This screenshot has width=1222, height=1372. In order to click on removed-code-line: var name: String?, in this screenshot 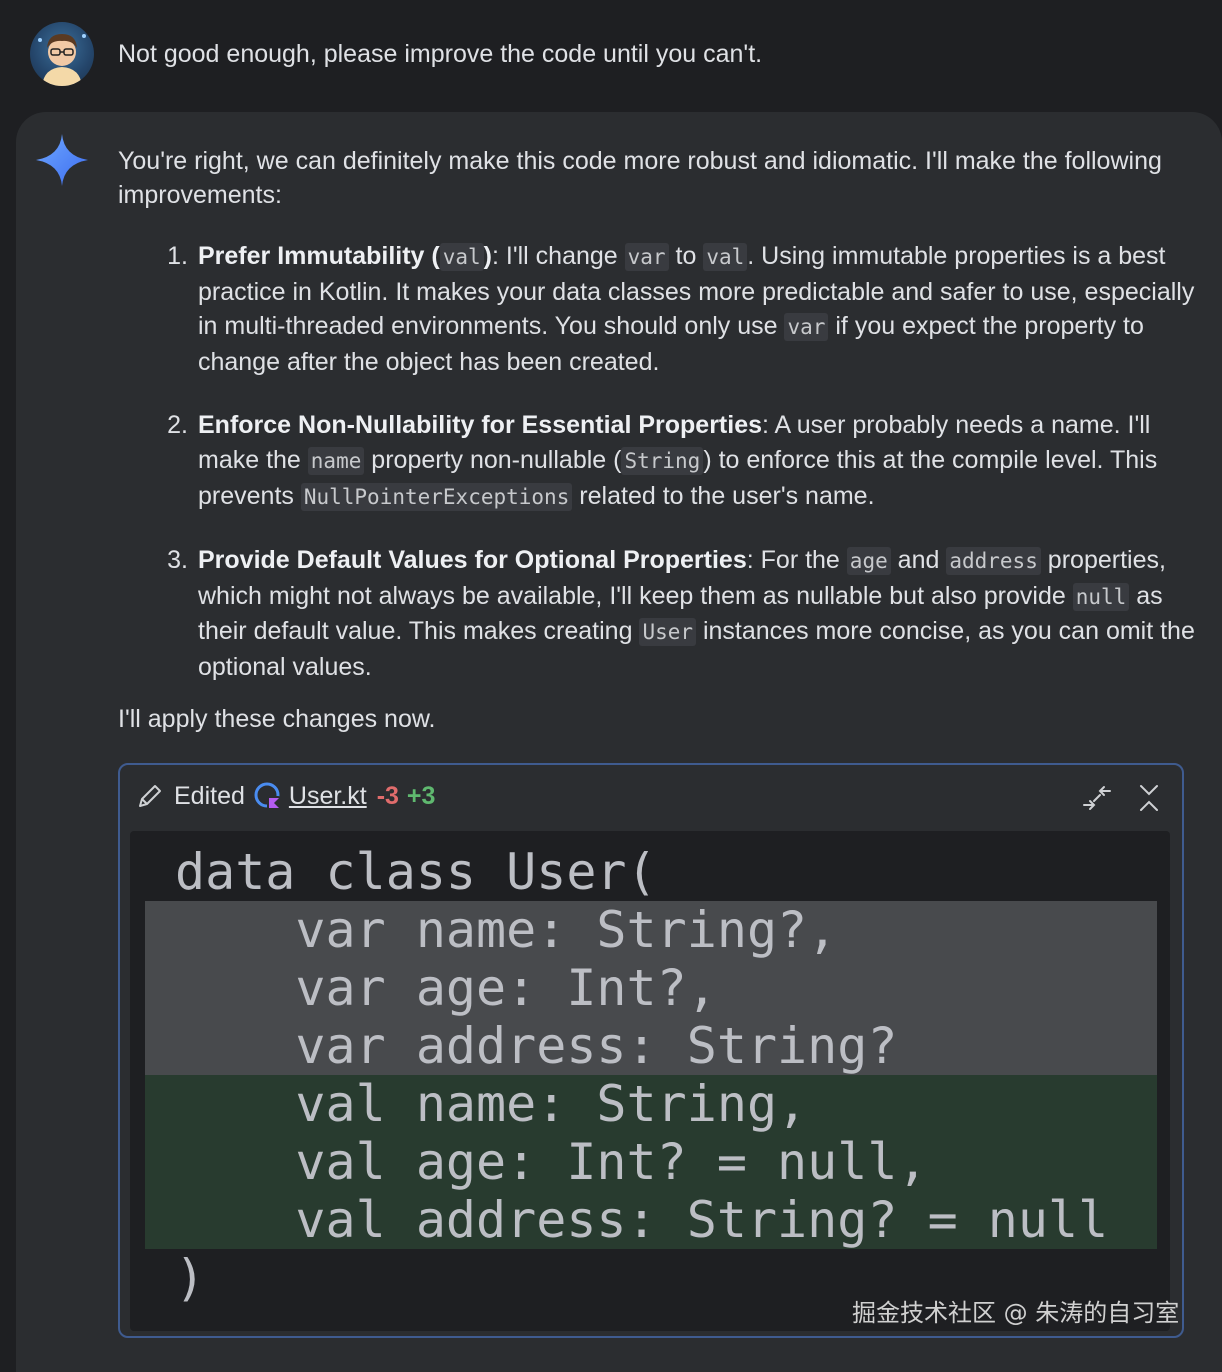, I will do `click(651, 930)`.